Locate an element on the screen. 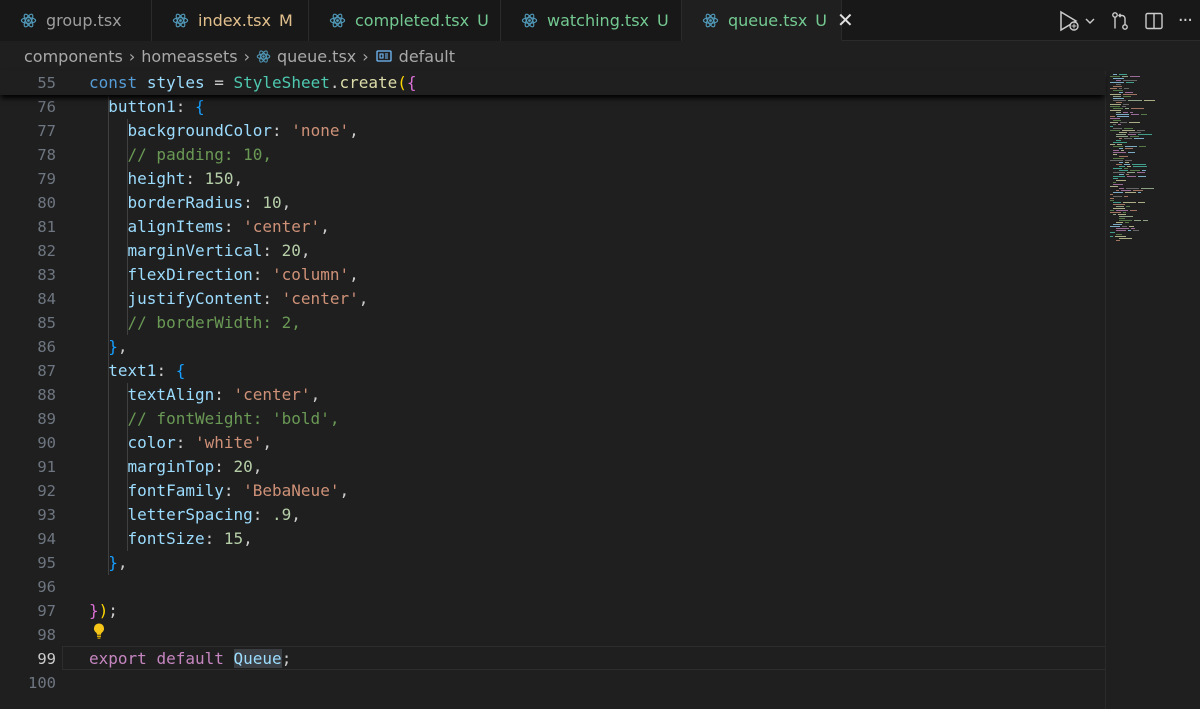 The width and height of the screenshot is (1200, 709). sticky-scroll-line: 55 const styles = StyleSheet.create({ is located at coordinates (552, 83).